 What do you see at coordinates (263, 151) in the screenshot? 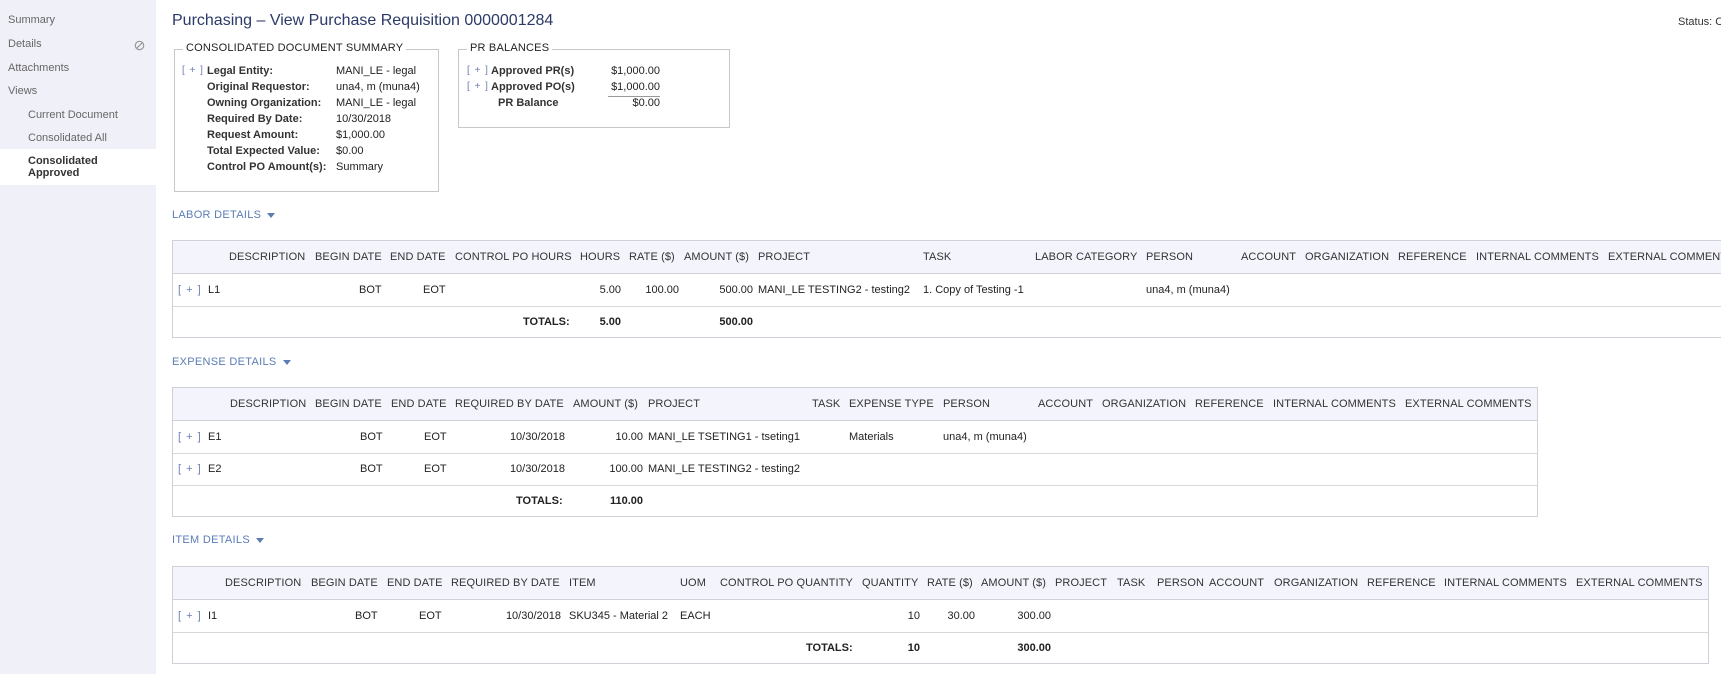
I see `total-expected-value-label: Total Expected Value:` at bounding box center [263, 151].